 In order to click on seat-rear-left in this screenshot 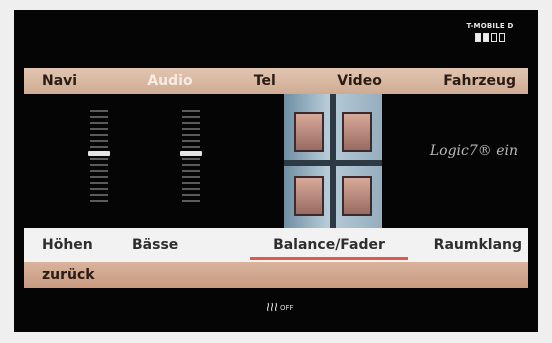, I will do `click(309, 196)`.